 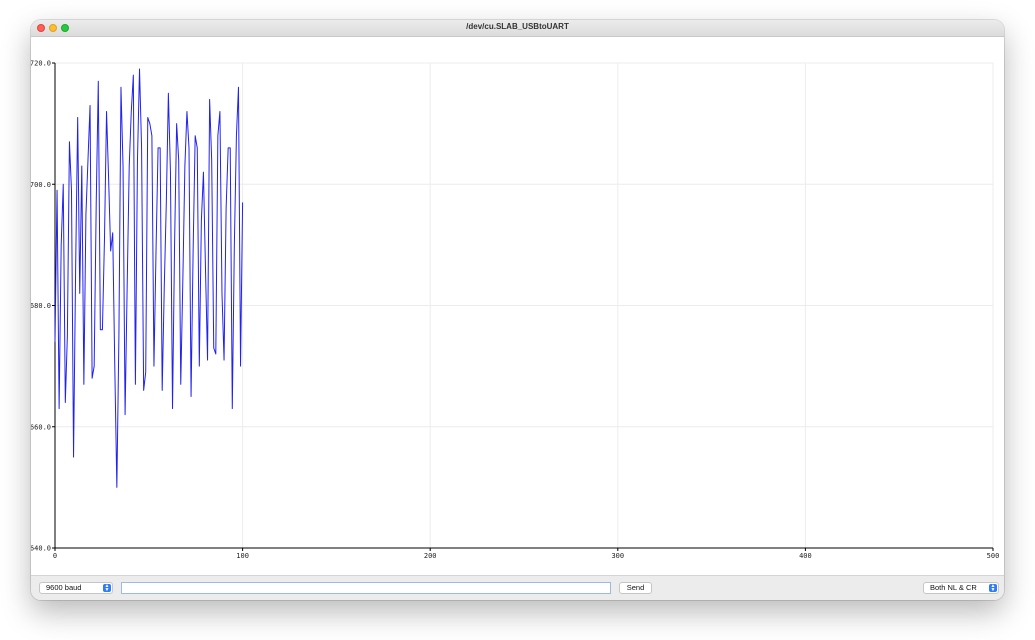 I want to click on baud-rate-select: 9600 baud ▲ ▼, so click(x=76, y=588).